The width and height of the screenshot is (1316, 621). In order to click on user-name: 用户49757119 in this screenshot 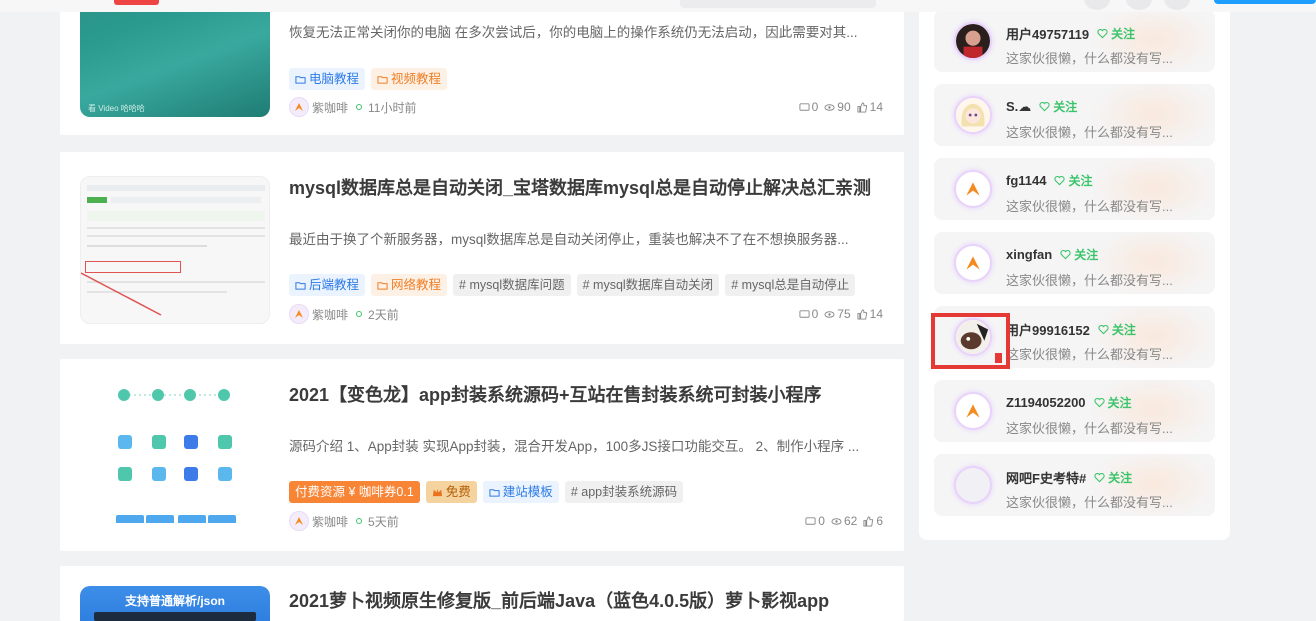, I will do `click(1047, 33)`.